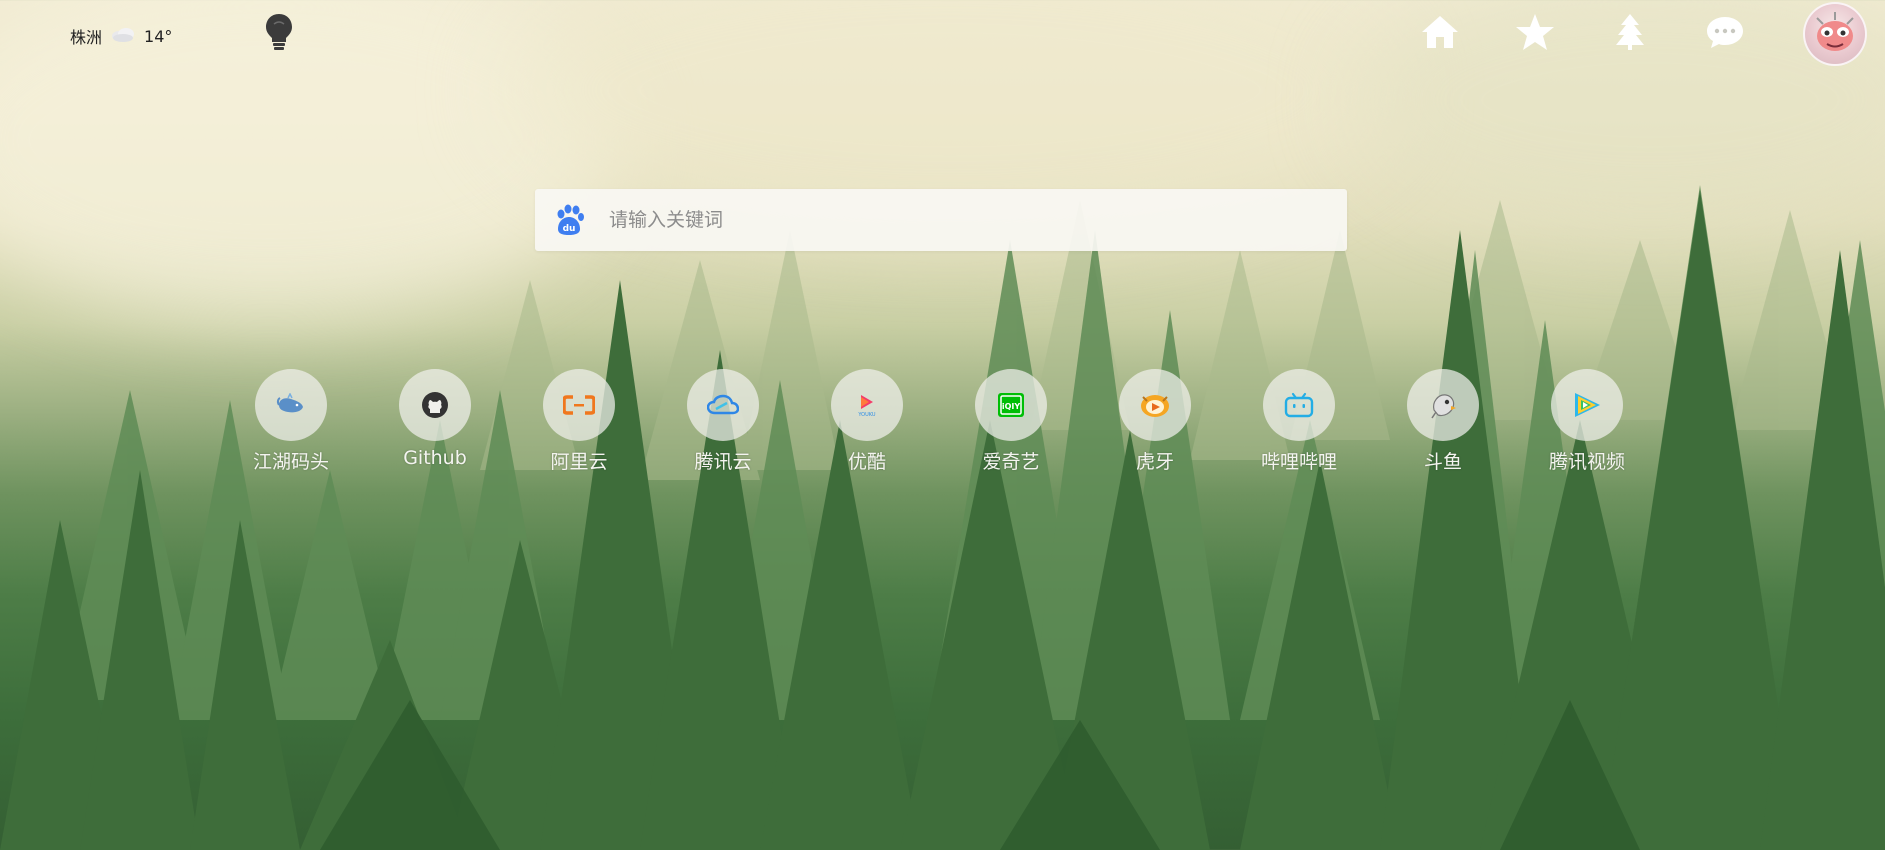 The image size is (1885, 850). What do you see at coordinates (279, 34) in the screenshot?
I see `lightbulb-icon` at bounding box center [279, 34].